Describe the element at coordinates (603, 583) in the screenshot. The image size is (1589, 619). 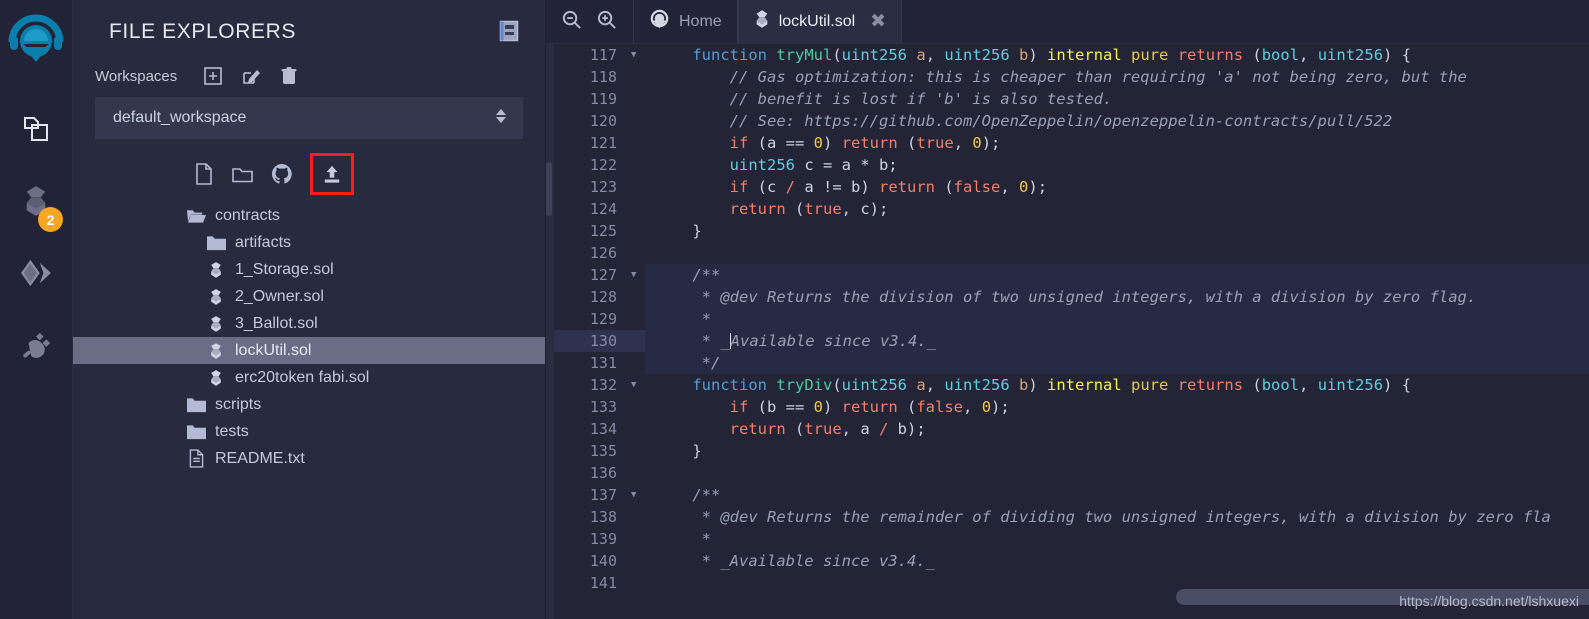
I see `line-number: 141` at that location.